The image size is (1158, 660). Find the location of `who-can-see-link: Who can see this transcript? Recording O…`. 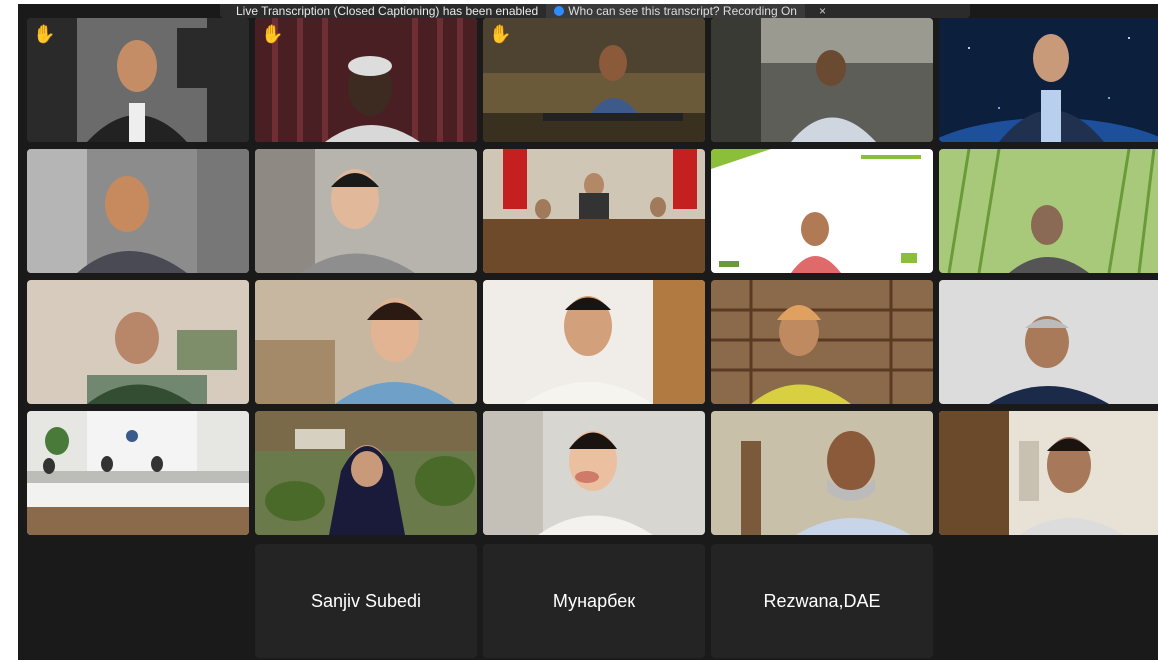

who-can-see-link: Who can see this transcript? Recording O… is located at coordinates (675, 11).